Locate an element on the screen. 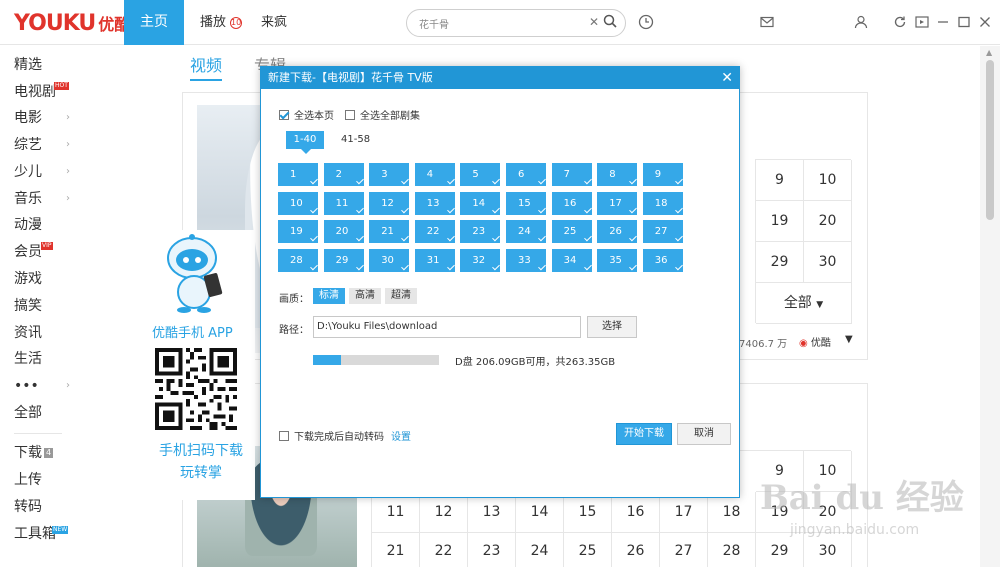 This screenshot has height=567, width=1000. sidebar-item-transcode: 转码 is located at coordinates (42, 507).